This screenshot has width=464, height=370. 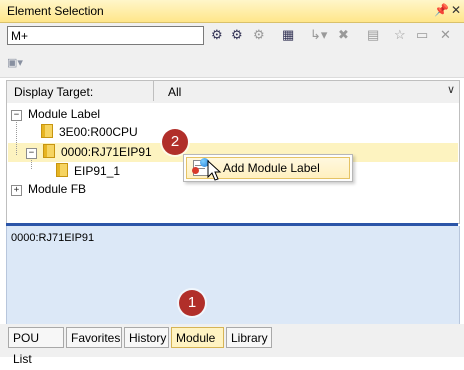 What do you see at coordinates (232, 77) in the screenshot?
I see `divider` at bounding box center [232, 77].